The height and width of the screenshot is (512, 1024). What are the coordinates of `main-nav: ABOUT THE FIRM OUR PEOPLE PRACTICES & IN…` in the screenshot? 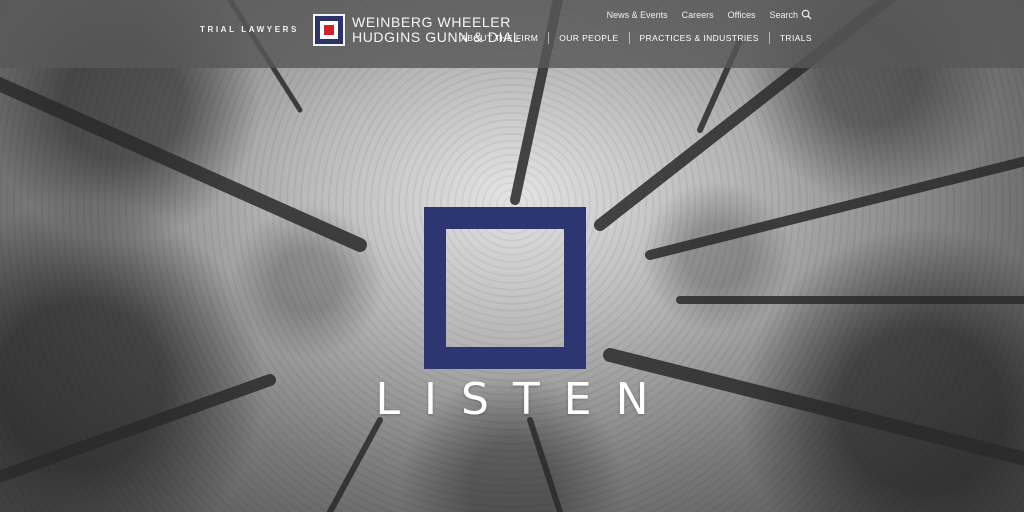 It's located at (631, 38).